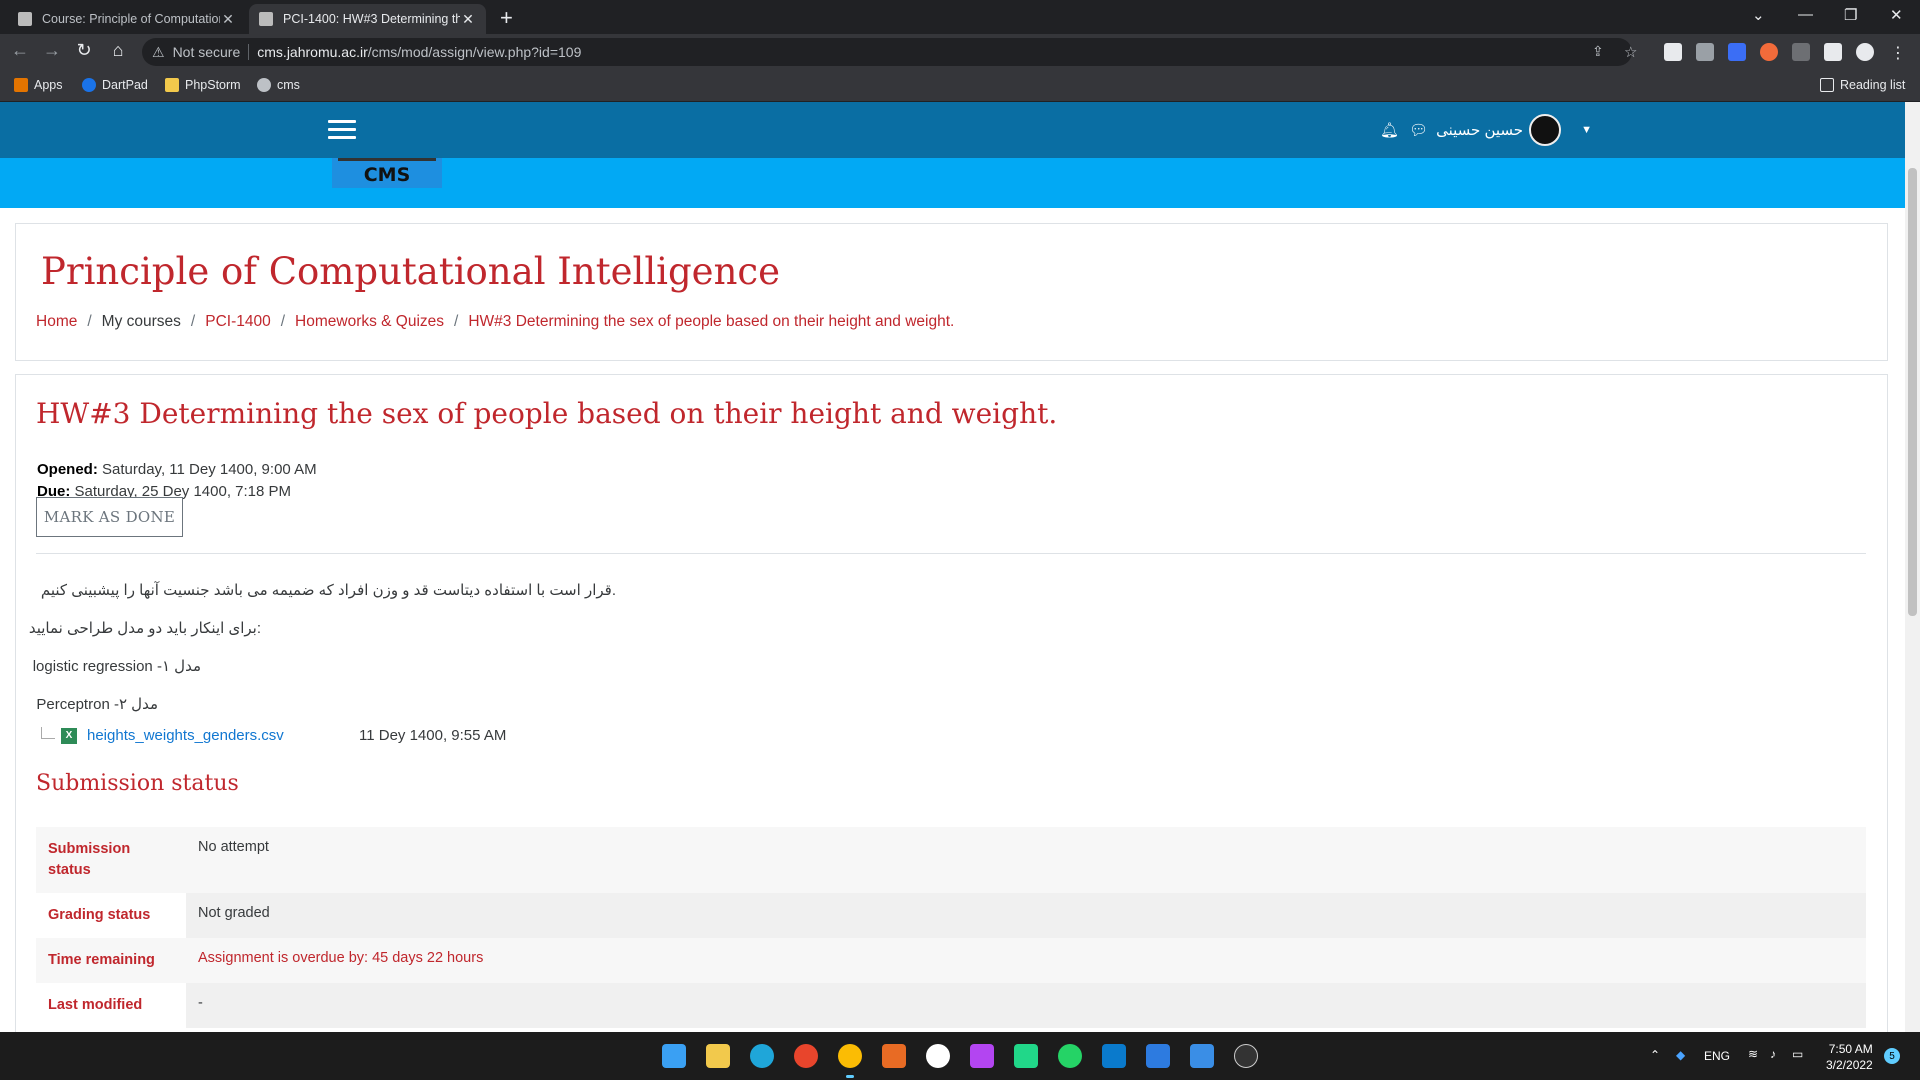 The width and height of the screenshot is (1920, 1080). Describe the element at coordinates (48, 732) in the screenshot. I see `tree-connector` at that location.